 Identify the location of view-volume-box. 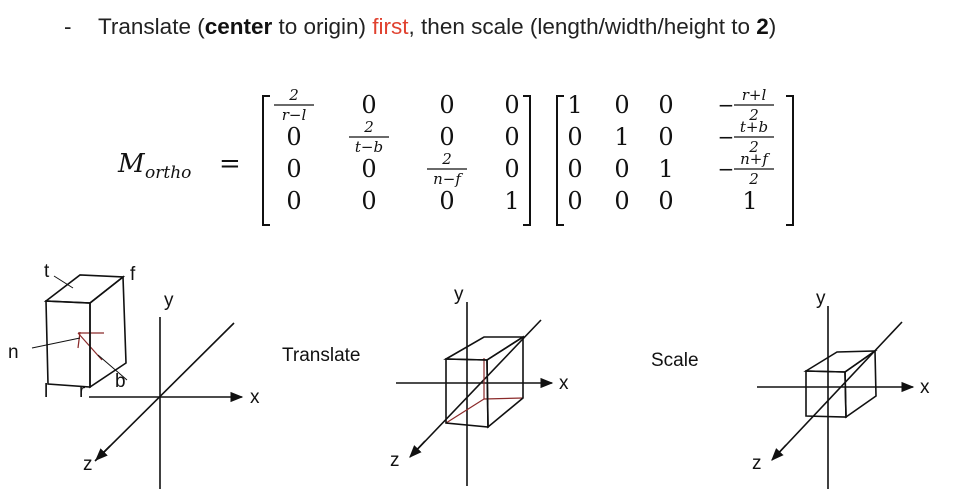
(85, 331).